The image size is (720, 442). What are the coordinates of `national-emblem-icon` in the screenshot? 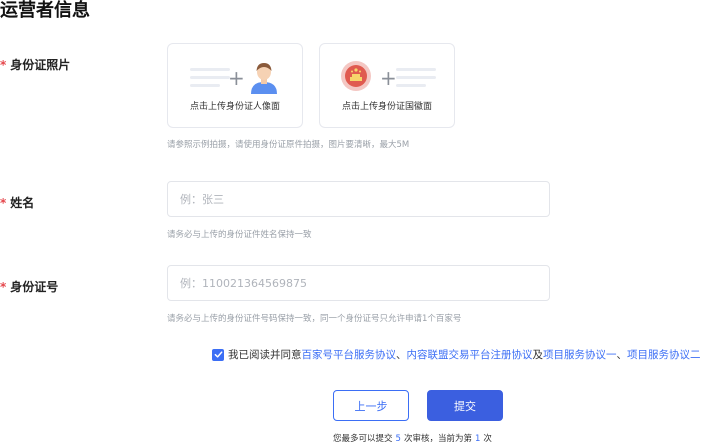 It's located at (356, 76).